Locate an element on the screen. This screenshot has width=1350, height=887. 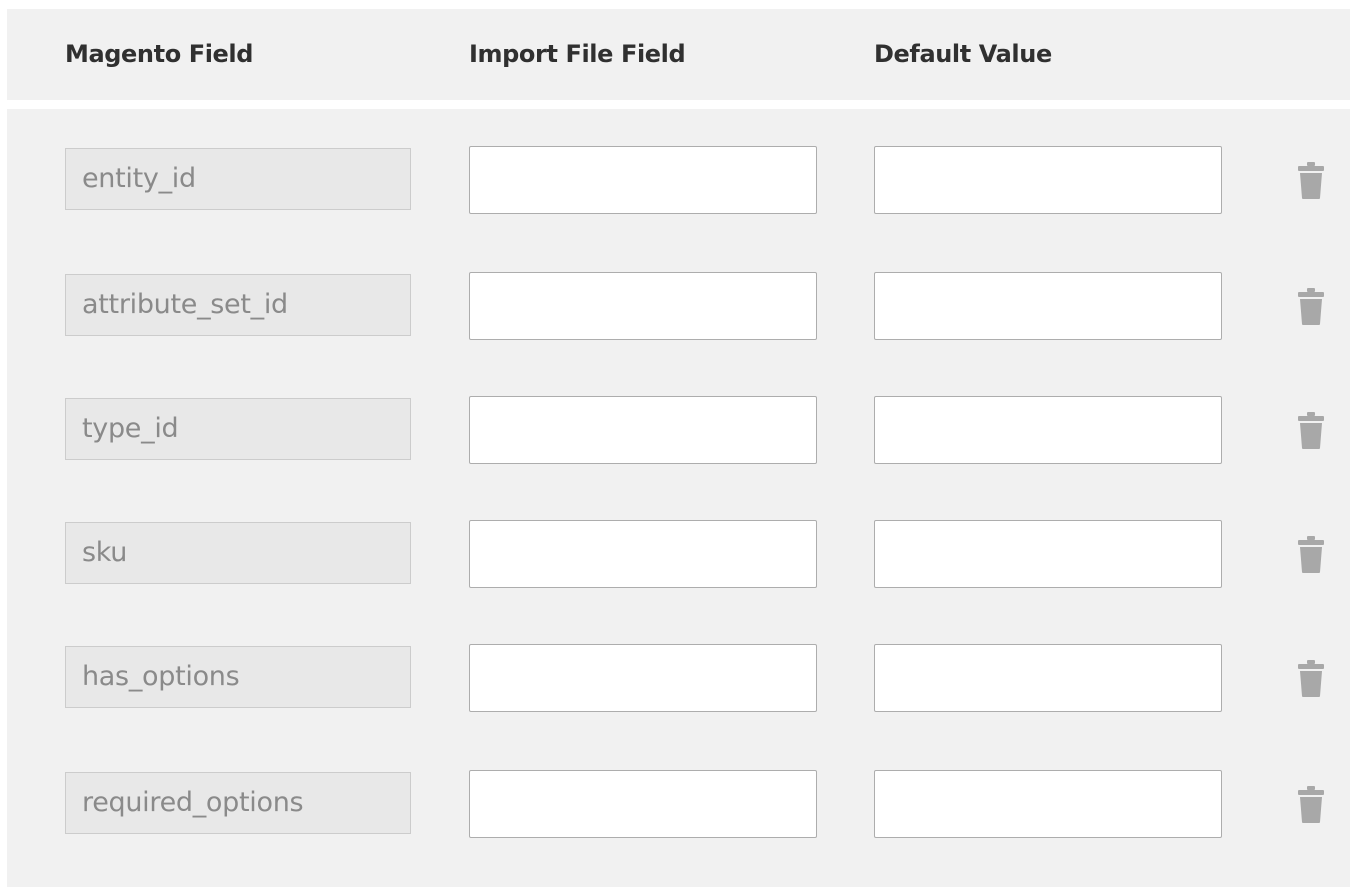
magento-field-value: required_options is located at coordinates (238, 803).